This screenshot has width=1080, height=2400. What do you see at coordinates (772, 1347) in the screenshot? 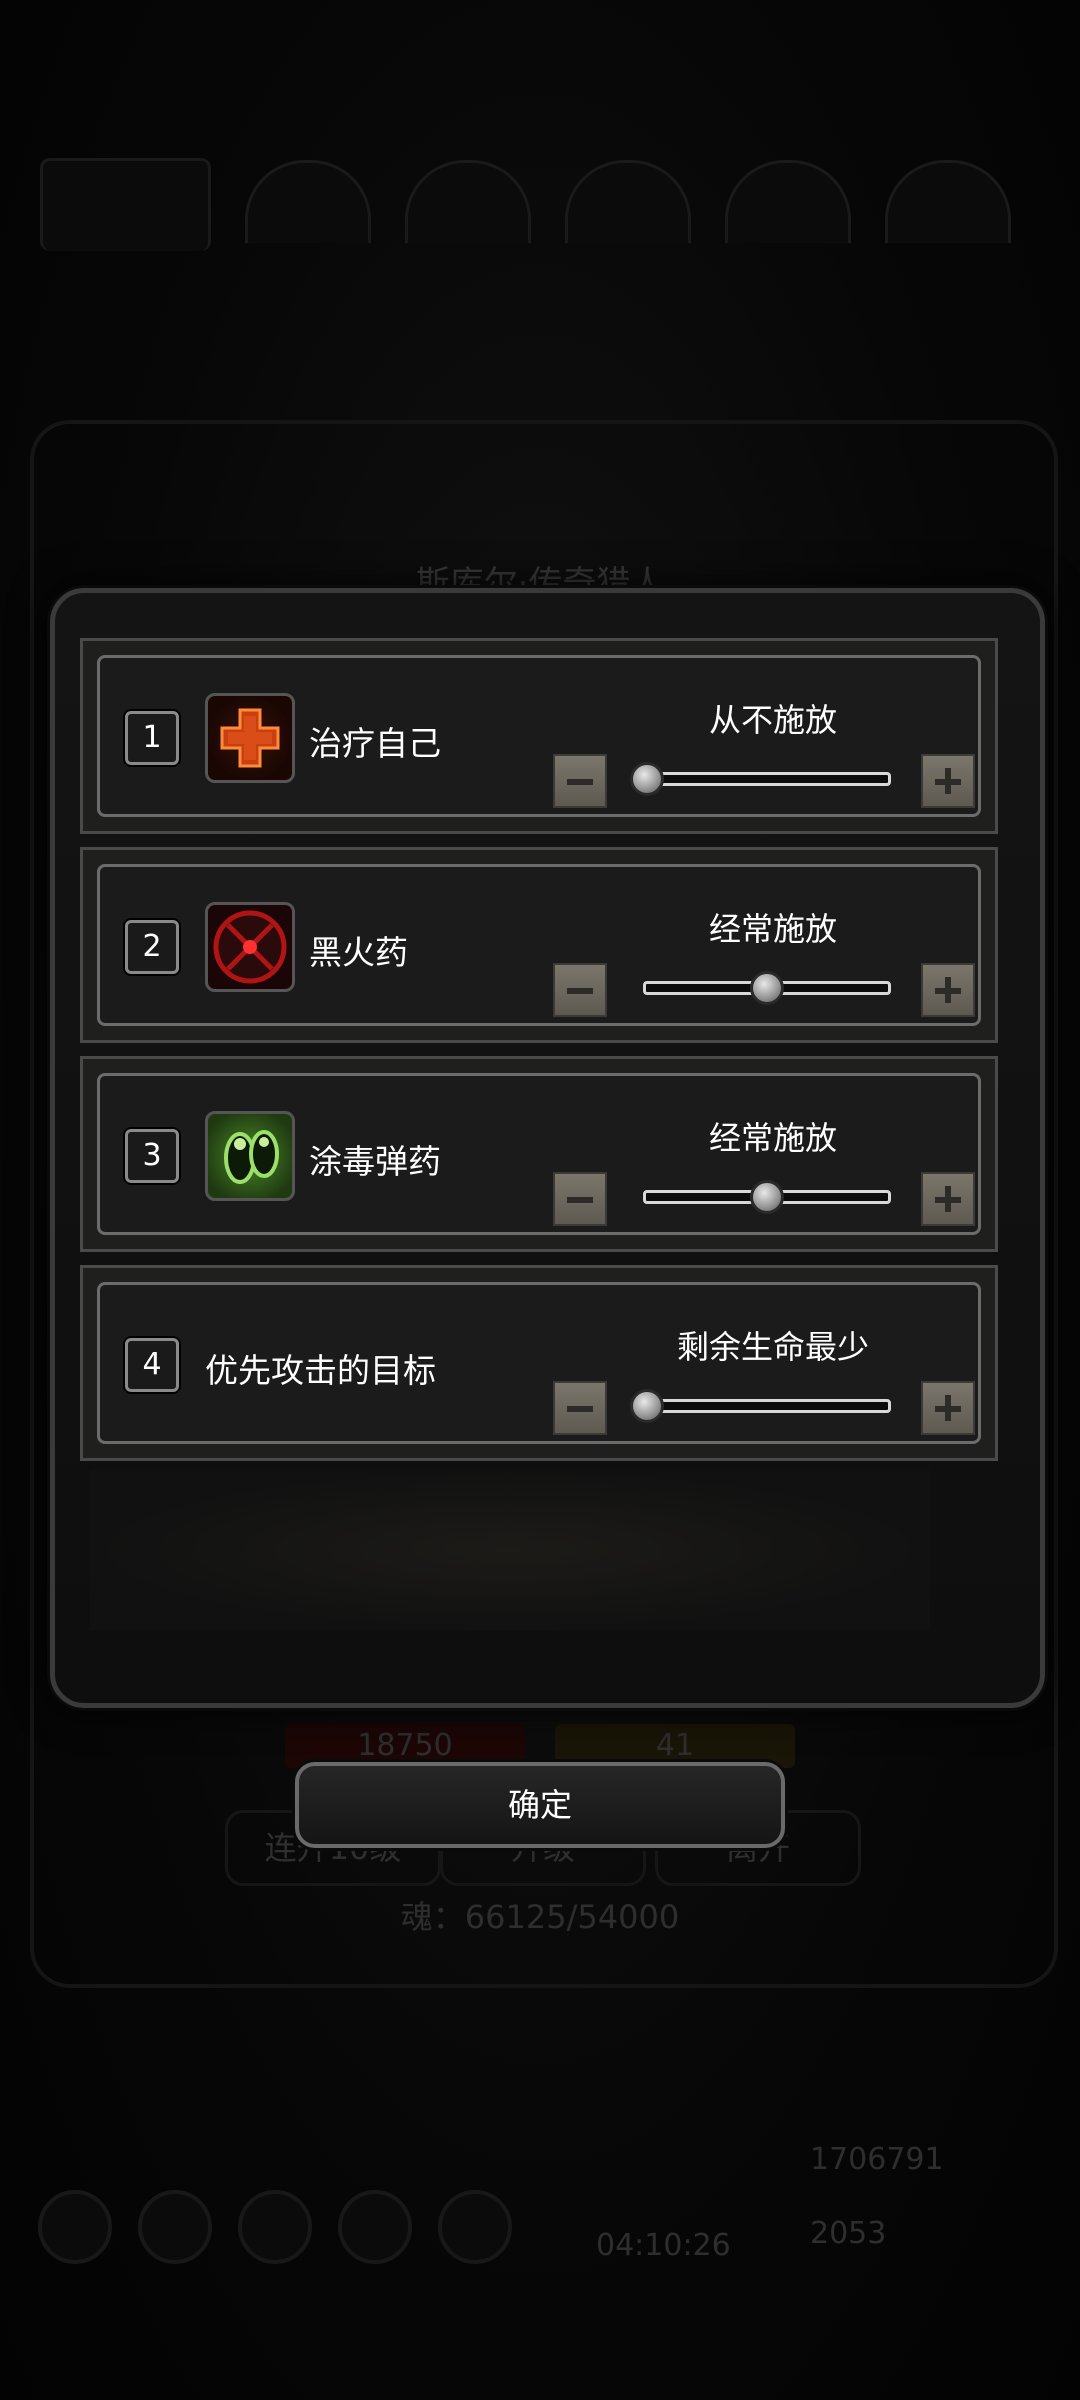
I see `target-priority-value: 剩余生命最少` at bounding box center [772, 1347].